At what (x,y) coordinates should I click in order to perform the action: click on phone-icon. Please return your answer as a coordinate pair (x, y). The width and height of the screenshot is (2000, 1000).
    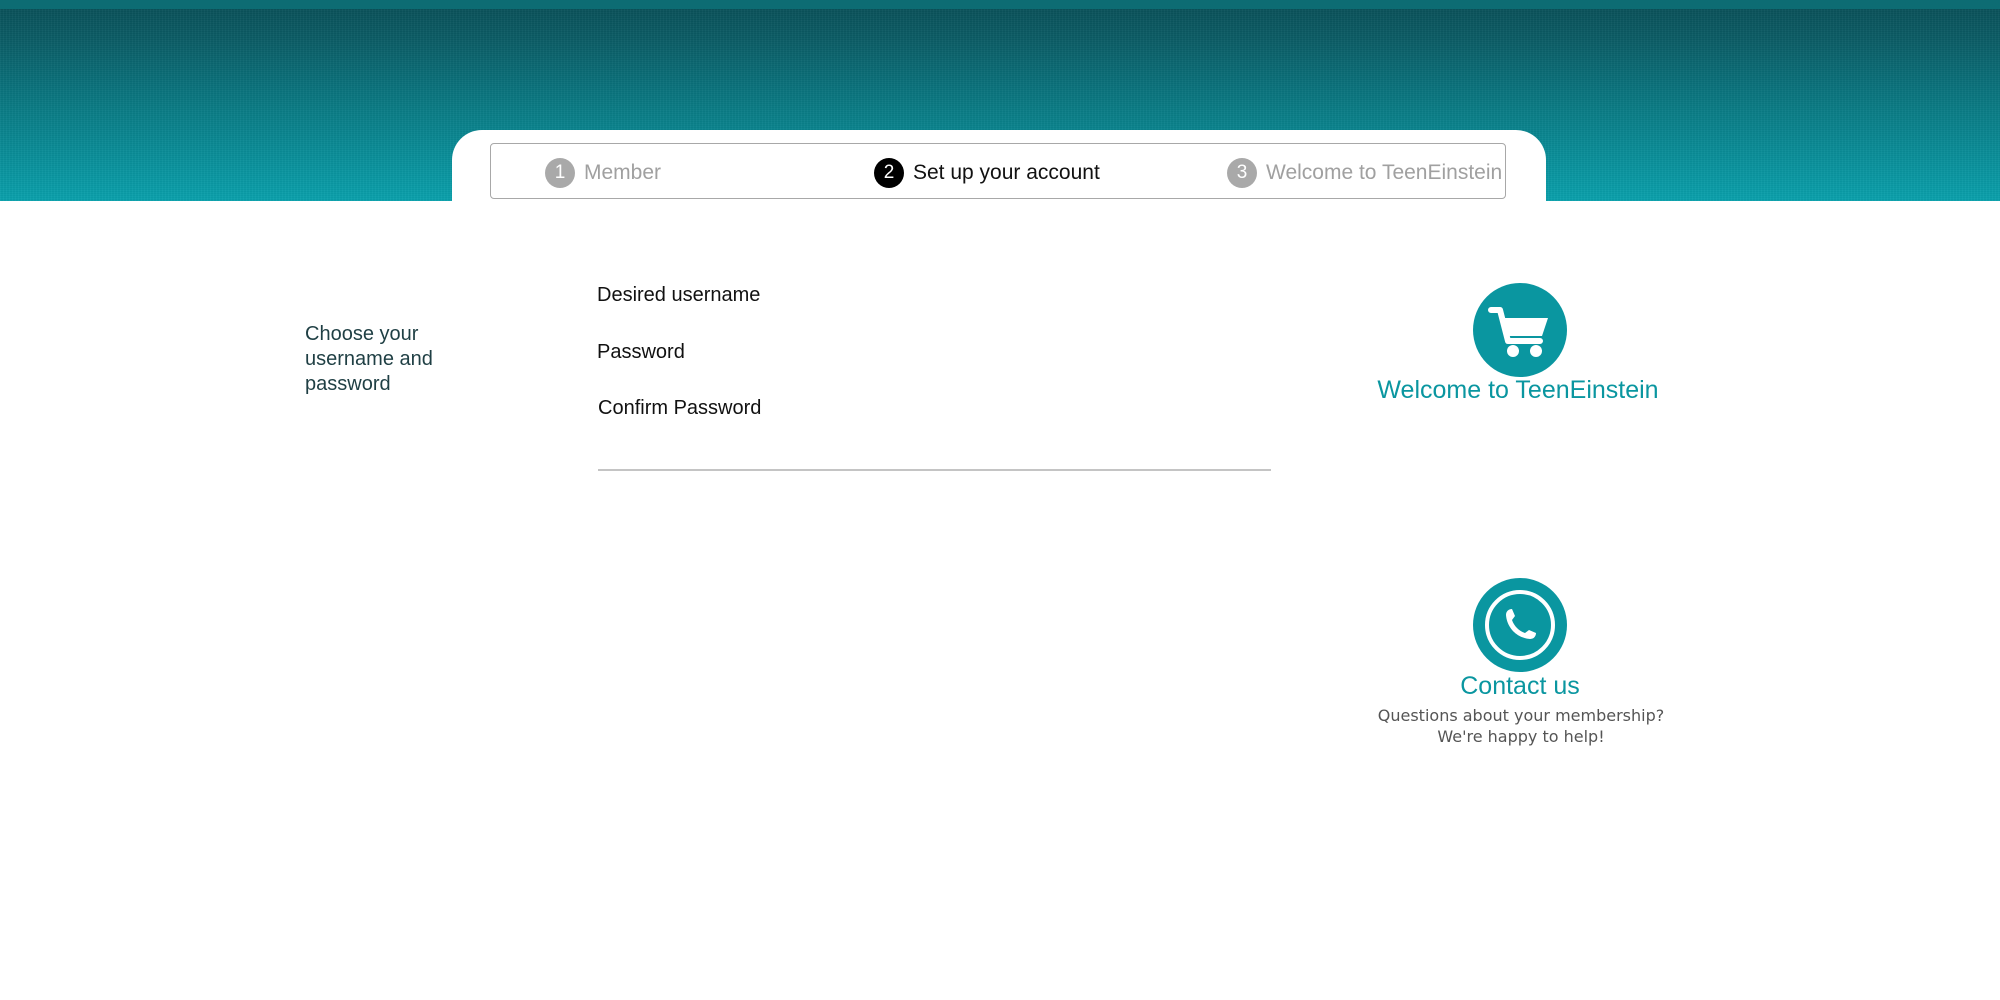
    Looking at the image, I should click on (1520, 625).